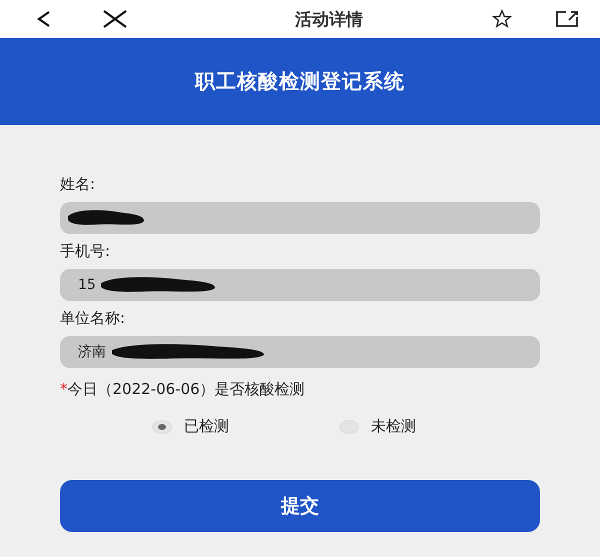 This screenshot has height=557, width=600. Describe the element at coordinates (87, 285) in the screenshot. I see `field-value: 15` at that location.